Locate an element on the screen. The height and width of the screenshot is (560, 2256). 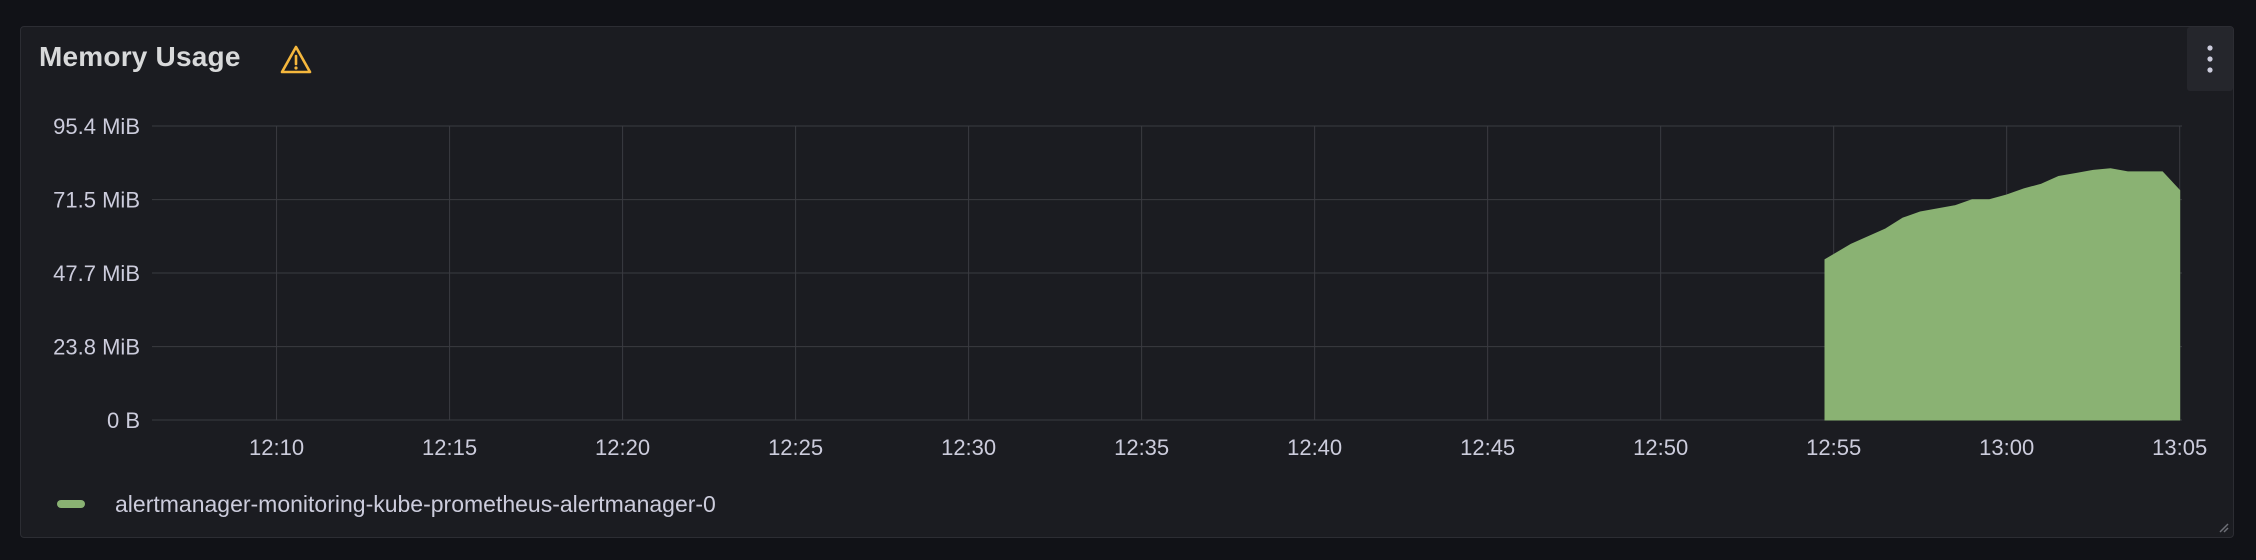
x-tick-label: 12:30 is located at coordinates (968, 447).